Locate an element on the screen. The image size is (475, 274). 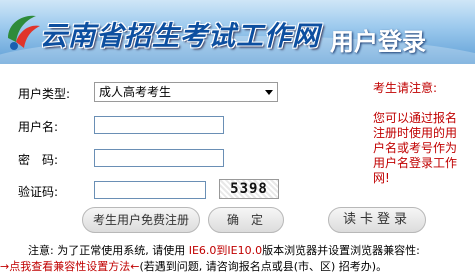
card-login-button: 读卡登录 is located at coordinates (377, 220).